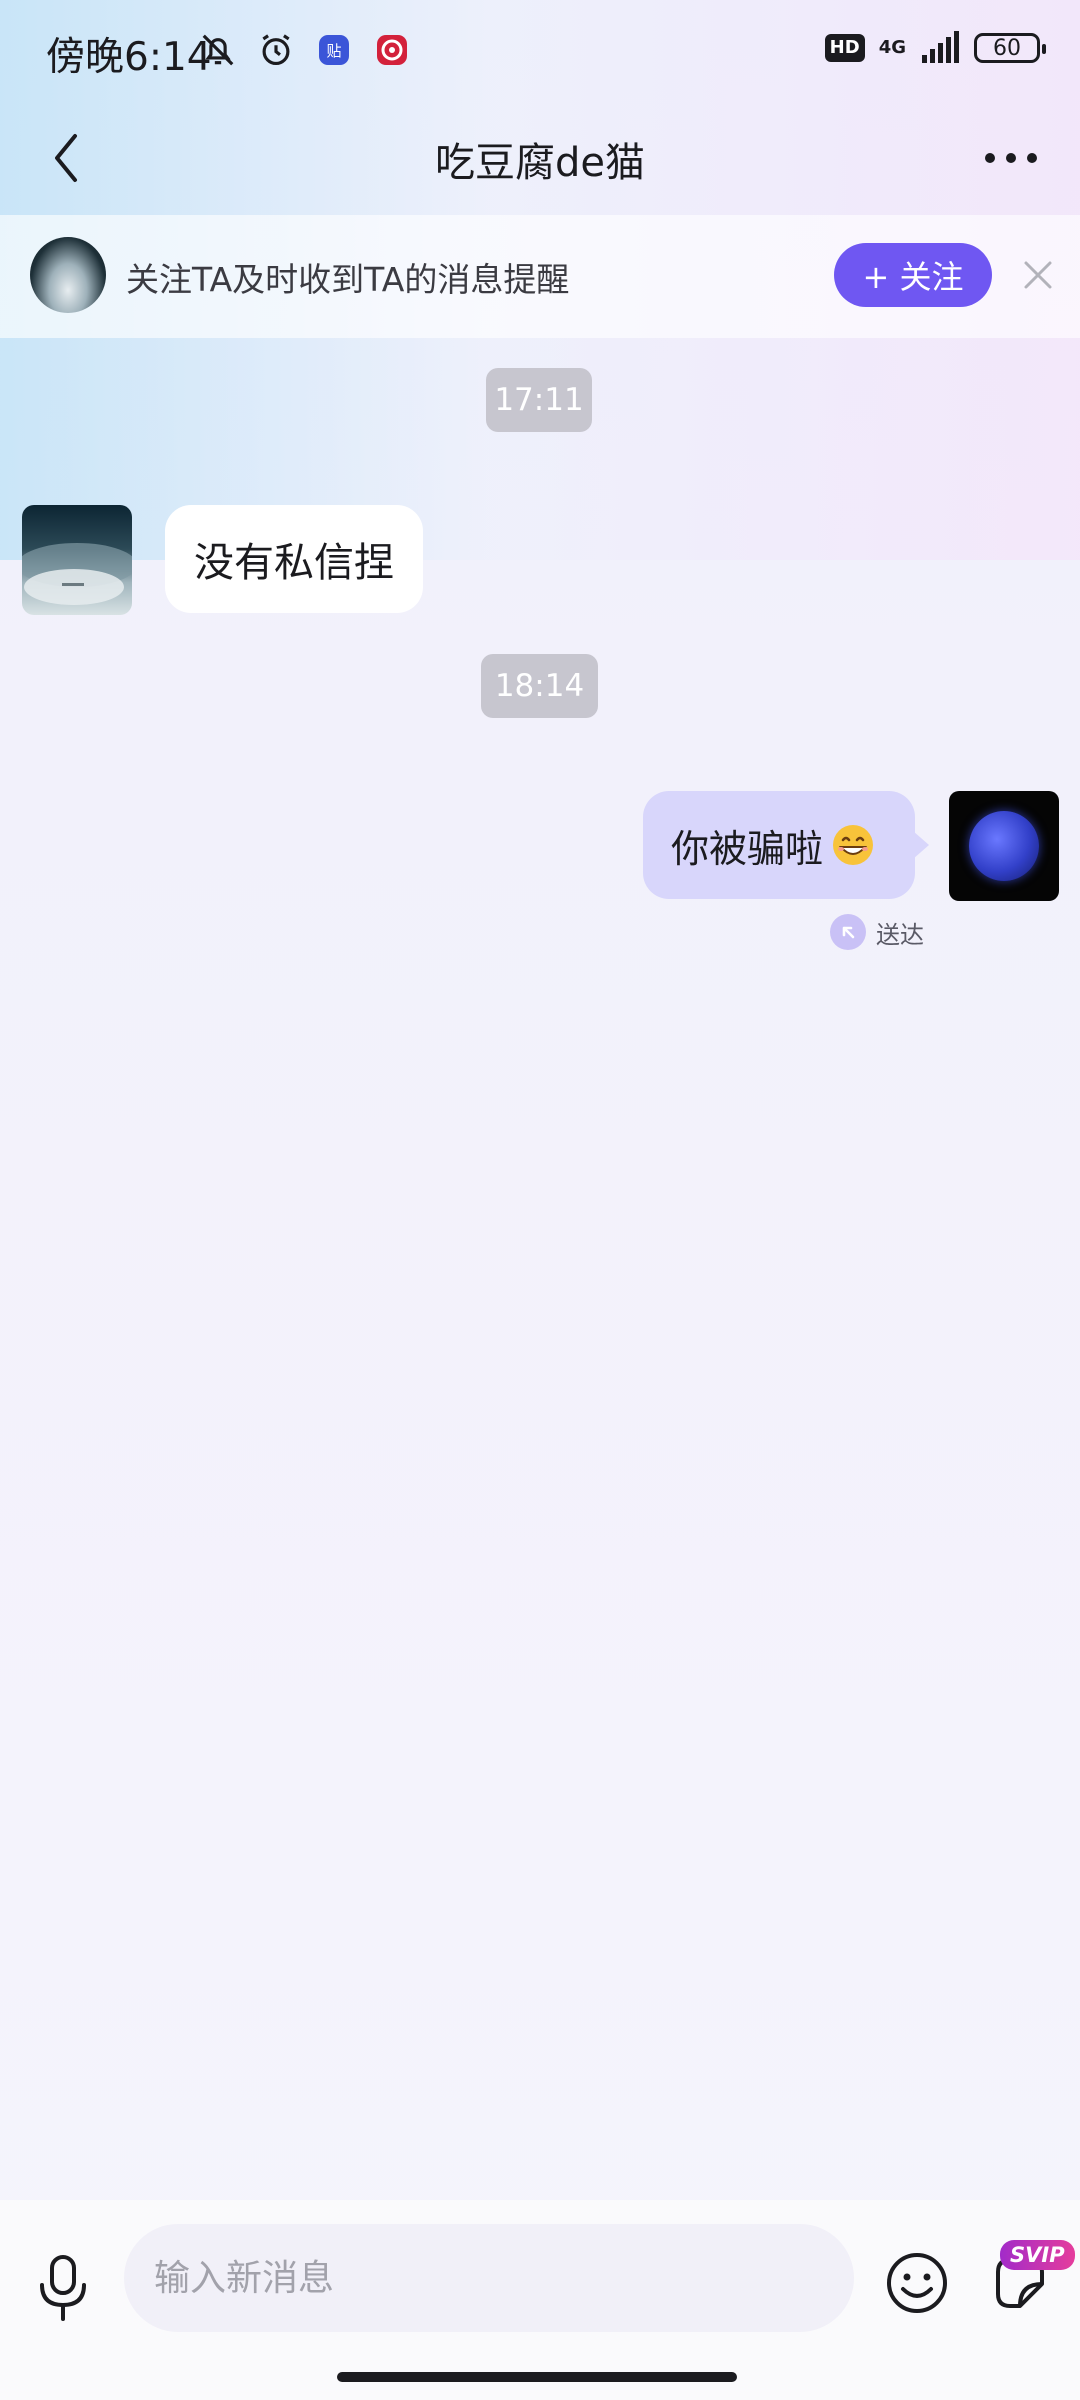  What do you see at coordinates (747, 848) in the screenshot?
I see `outgoing-message-text: 你被骗啦` at bounding box center [747, 848].